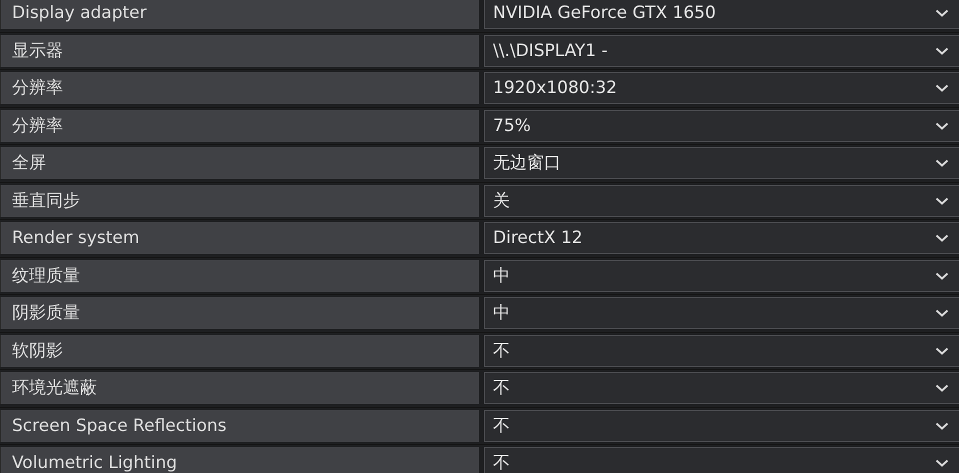  I want to click on setting-label: 阴影质量, so click(239, 313).